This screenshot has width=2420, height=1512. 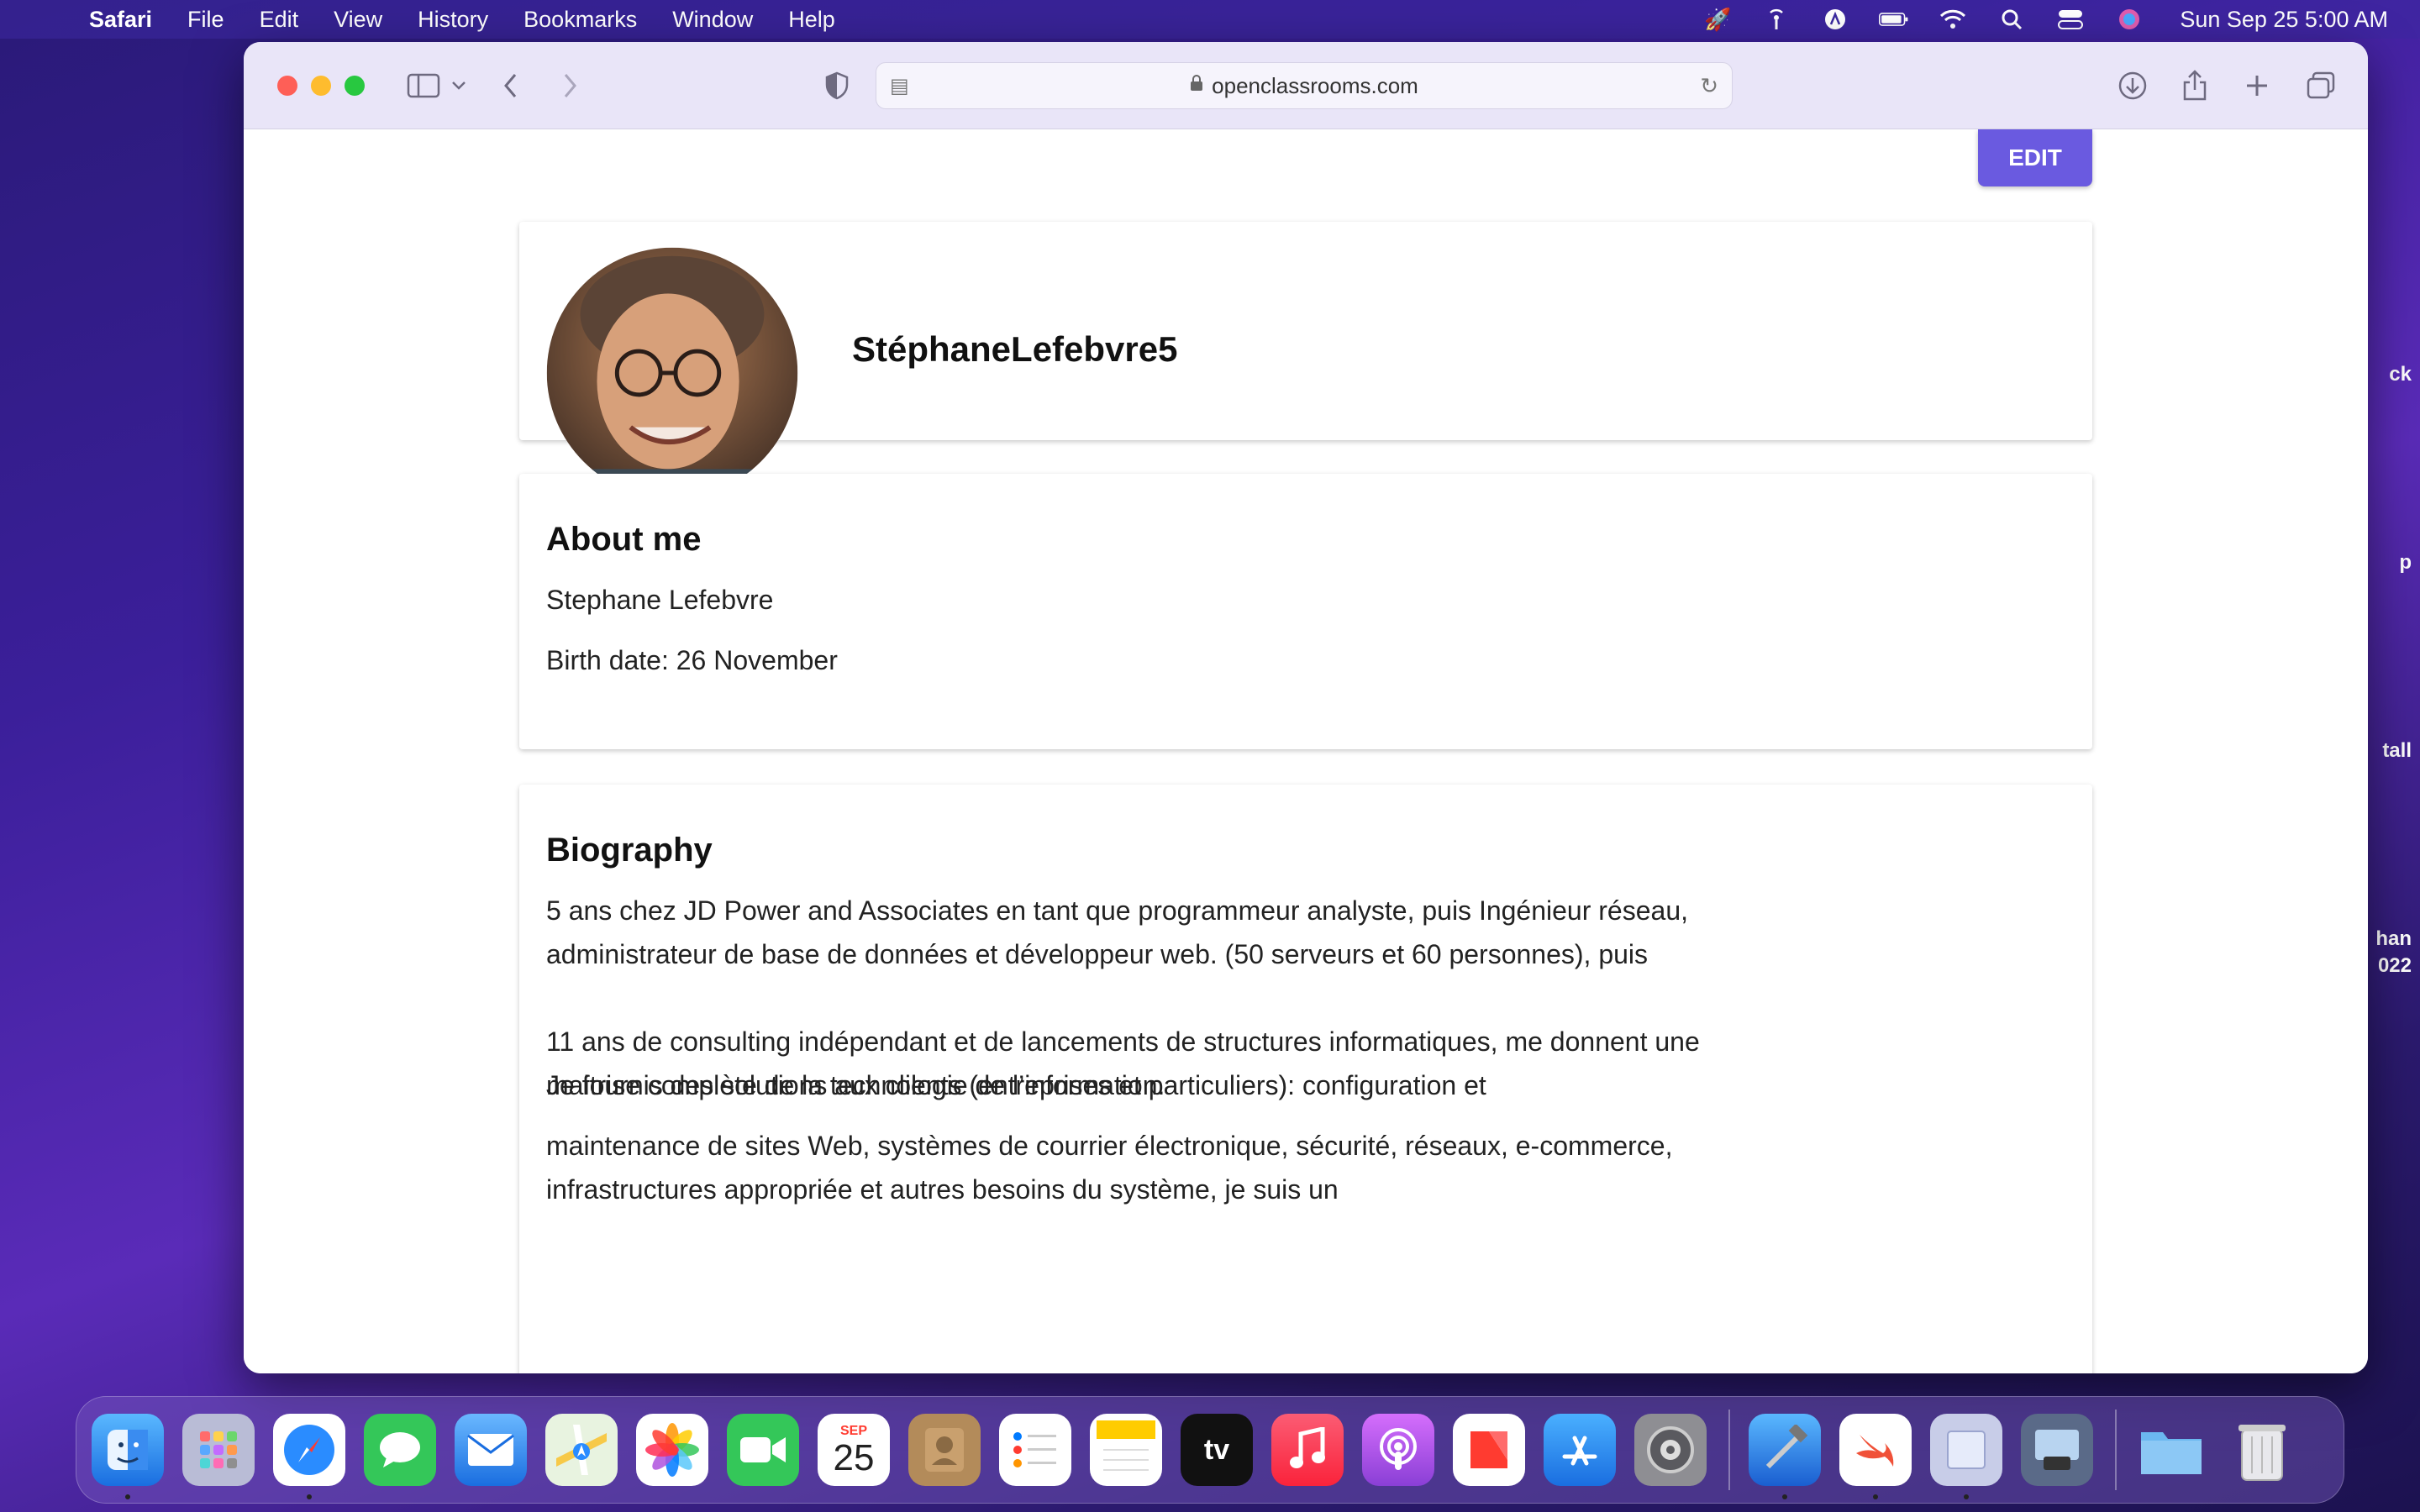 What do you see at coordinates (1953, 19) in the screenshot?
I see `wifi-icon` at bounding box center [1953, 19].